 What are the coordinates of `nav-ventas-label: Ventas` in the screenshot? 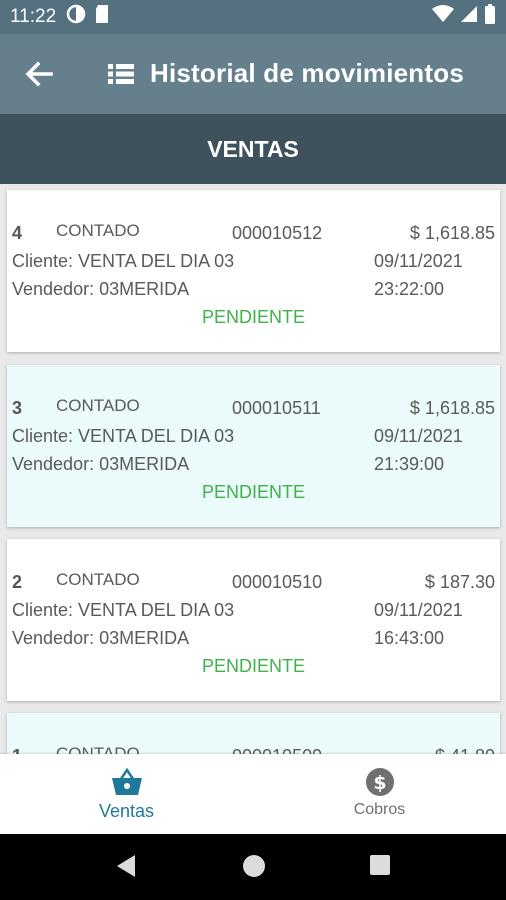 It's located at (126, 811).